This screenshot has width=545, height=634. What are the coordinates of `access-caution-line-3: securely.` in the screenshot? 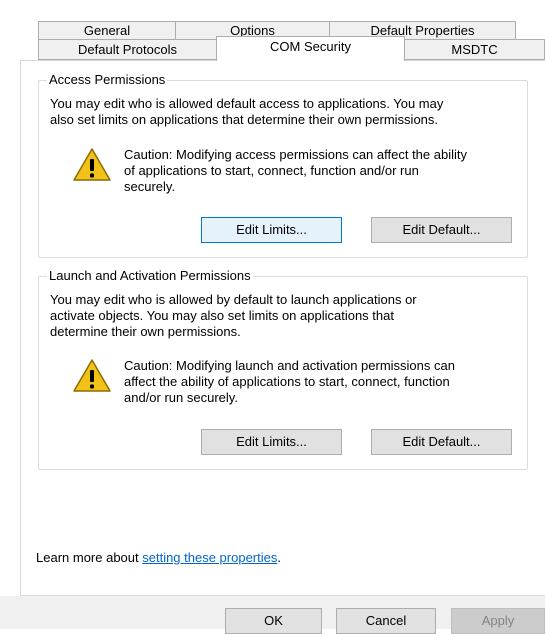 It's located at (150, 186).